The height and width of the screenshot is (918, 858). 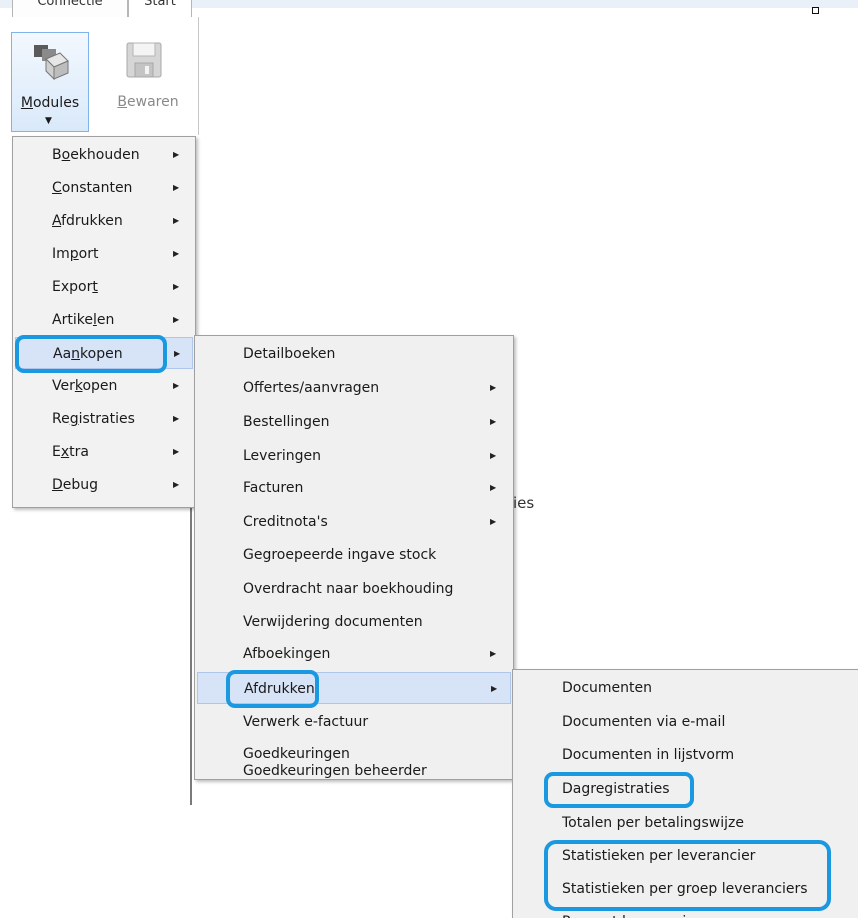 What do you see at coordinates (51, 63) in the screenshot?
I see `modules-icon` at bounding box center [51, 63].